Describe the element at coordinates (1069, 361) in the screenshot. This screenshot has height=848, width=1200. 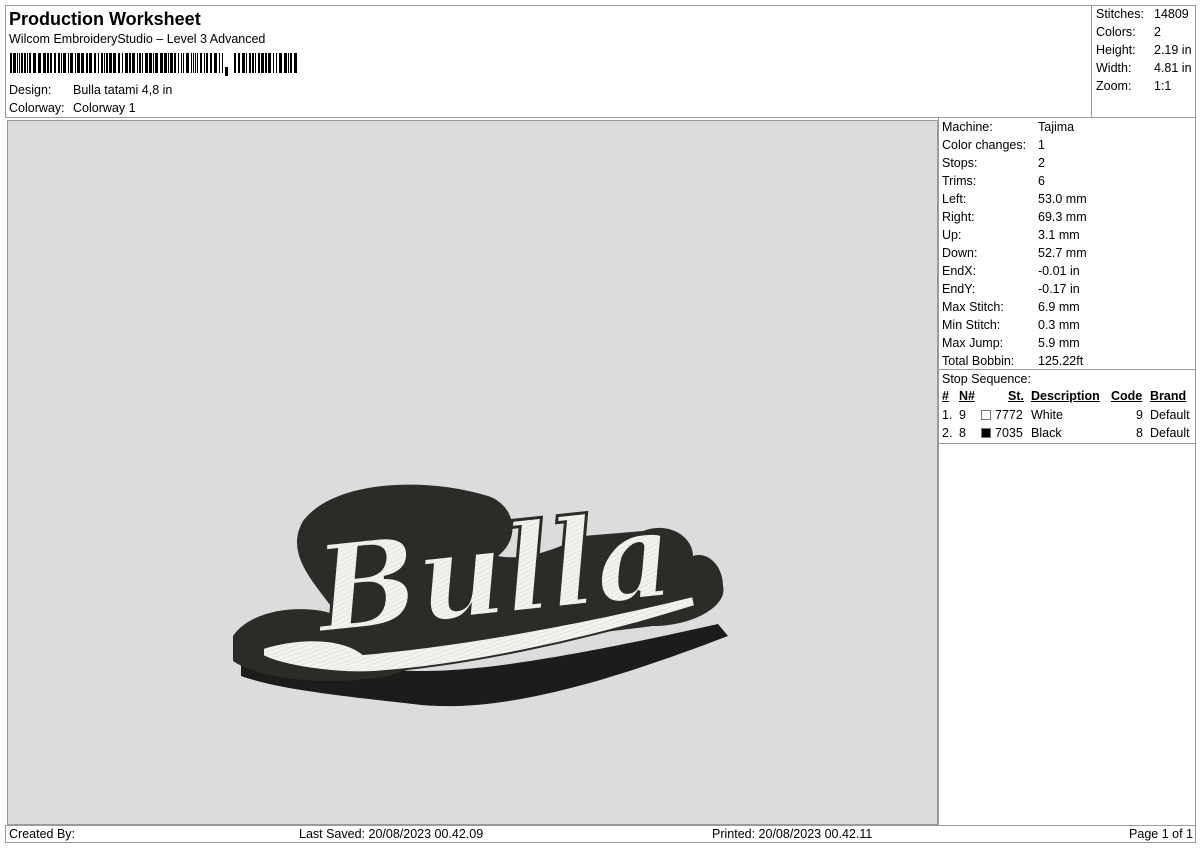
I see `machine-info-row: Total Bobbin: 125.22ft` at that location.